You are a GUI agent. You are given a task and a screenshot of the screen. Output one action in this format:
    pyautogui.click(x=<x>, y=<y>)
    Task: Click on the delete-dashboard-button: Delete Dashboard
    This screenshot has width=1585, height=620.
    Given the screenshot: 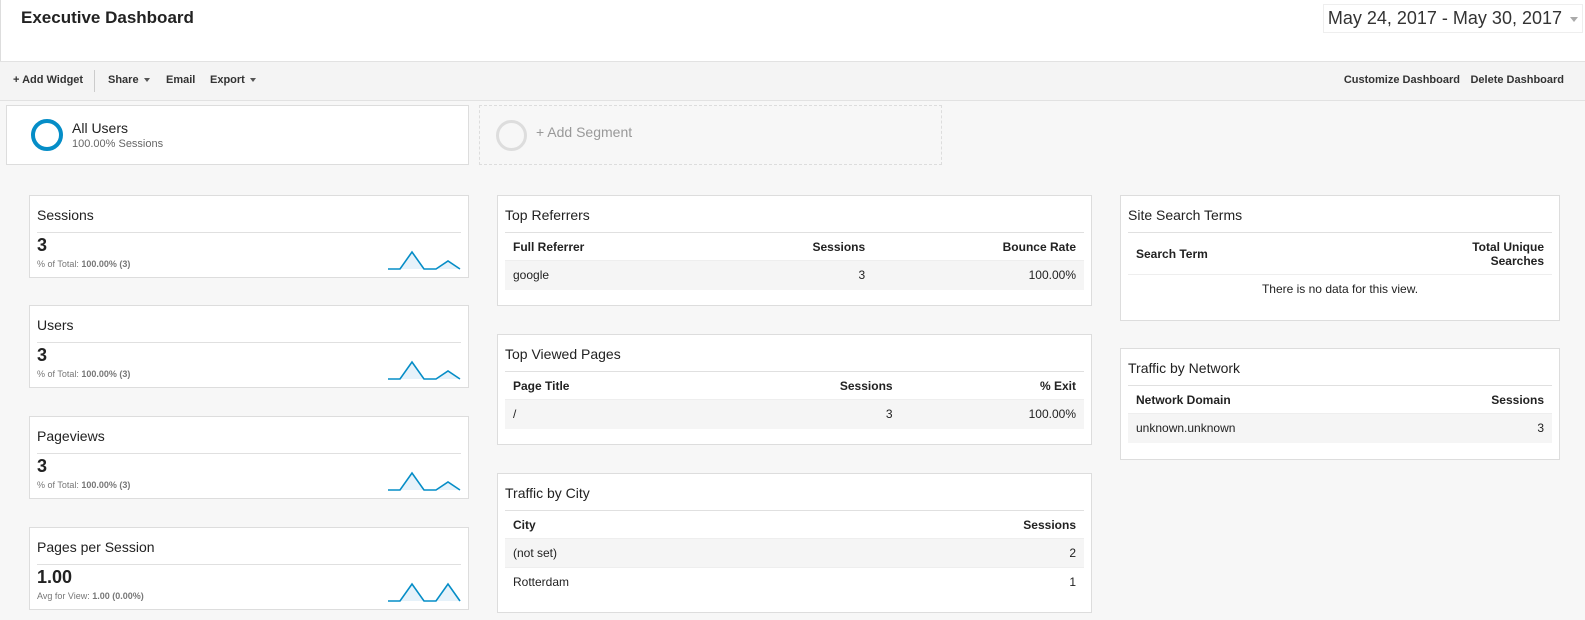 What is the action you would take?
    pyautogui.click(x=1517, y=80)
    